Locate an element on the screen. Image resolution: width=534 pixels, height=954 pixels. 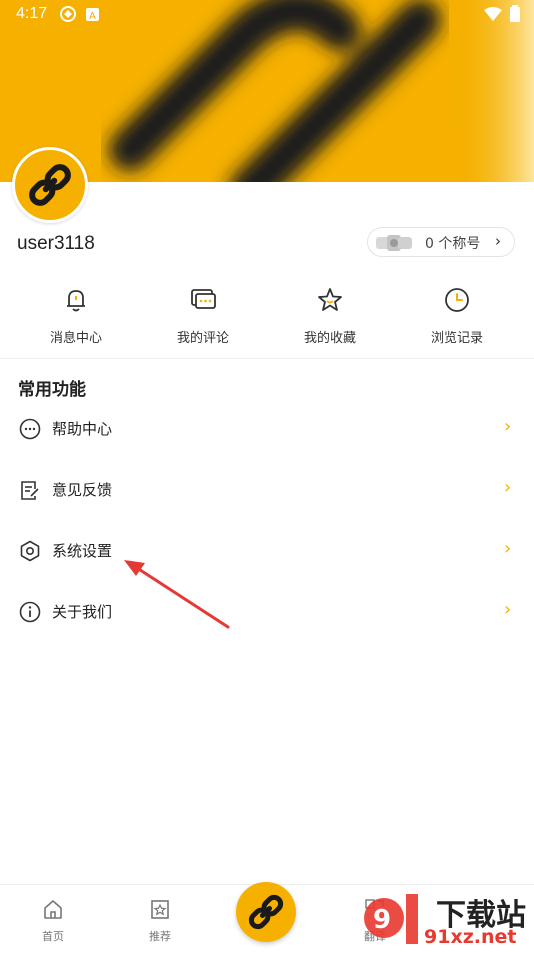
home-icon is located at coordinates (53, 909).